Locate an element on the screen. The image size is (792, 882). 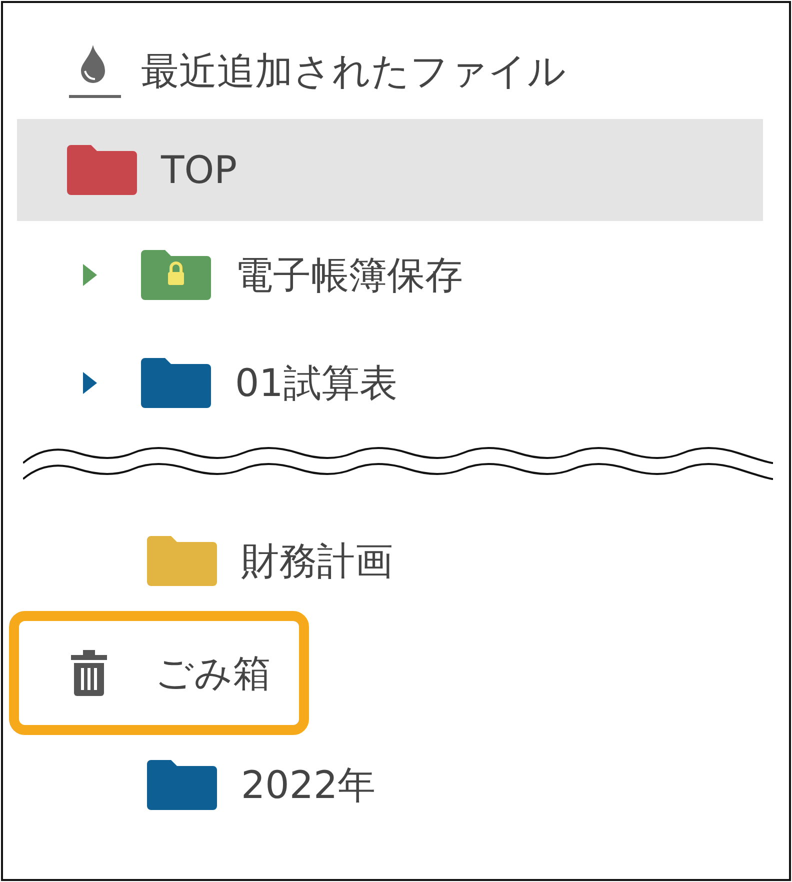
tree-item: TOP is located at coordinates (390, 170).